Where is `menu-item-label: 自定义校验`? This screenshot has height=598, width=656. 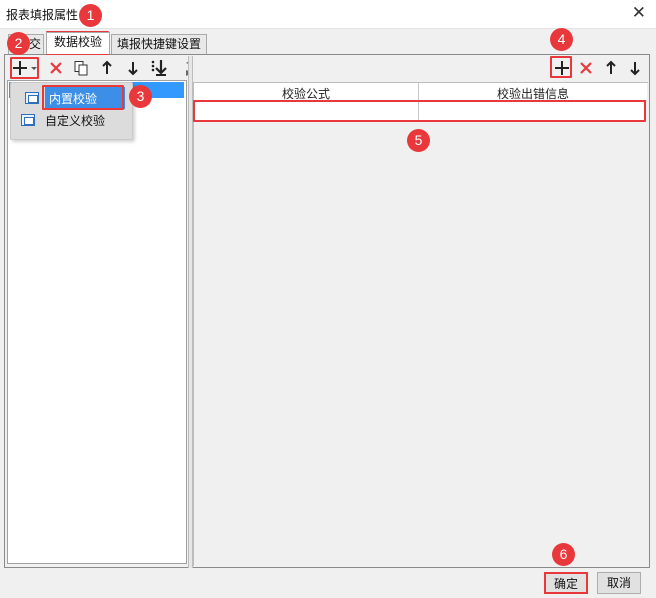
menu-item-label: 自定义校验 is located at coordinates (75, 120).